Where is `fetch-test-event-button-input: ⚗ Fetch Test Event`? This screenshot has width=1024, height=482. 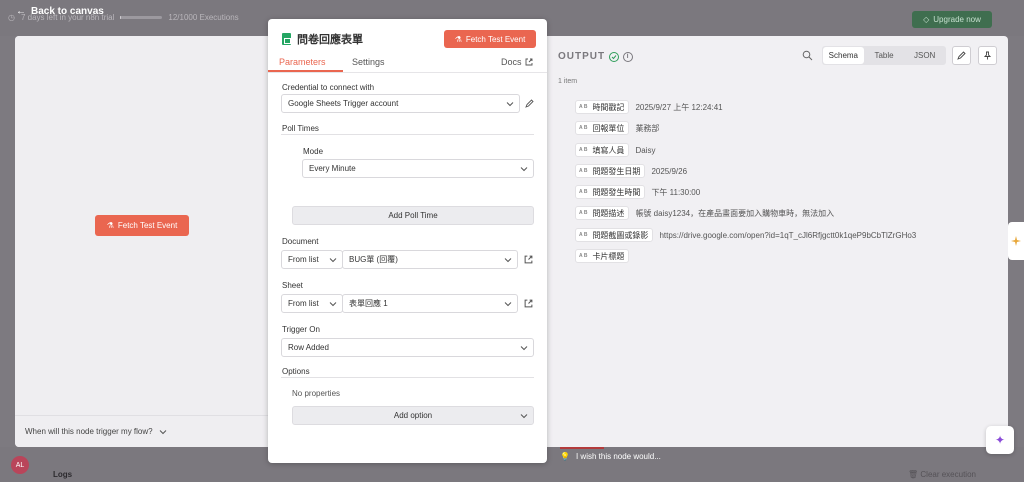 fetch-test-event-button-input: ⚗ Fetch Test Event is located at coordinates (142, 225).